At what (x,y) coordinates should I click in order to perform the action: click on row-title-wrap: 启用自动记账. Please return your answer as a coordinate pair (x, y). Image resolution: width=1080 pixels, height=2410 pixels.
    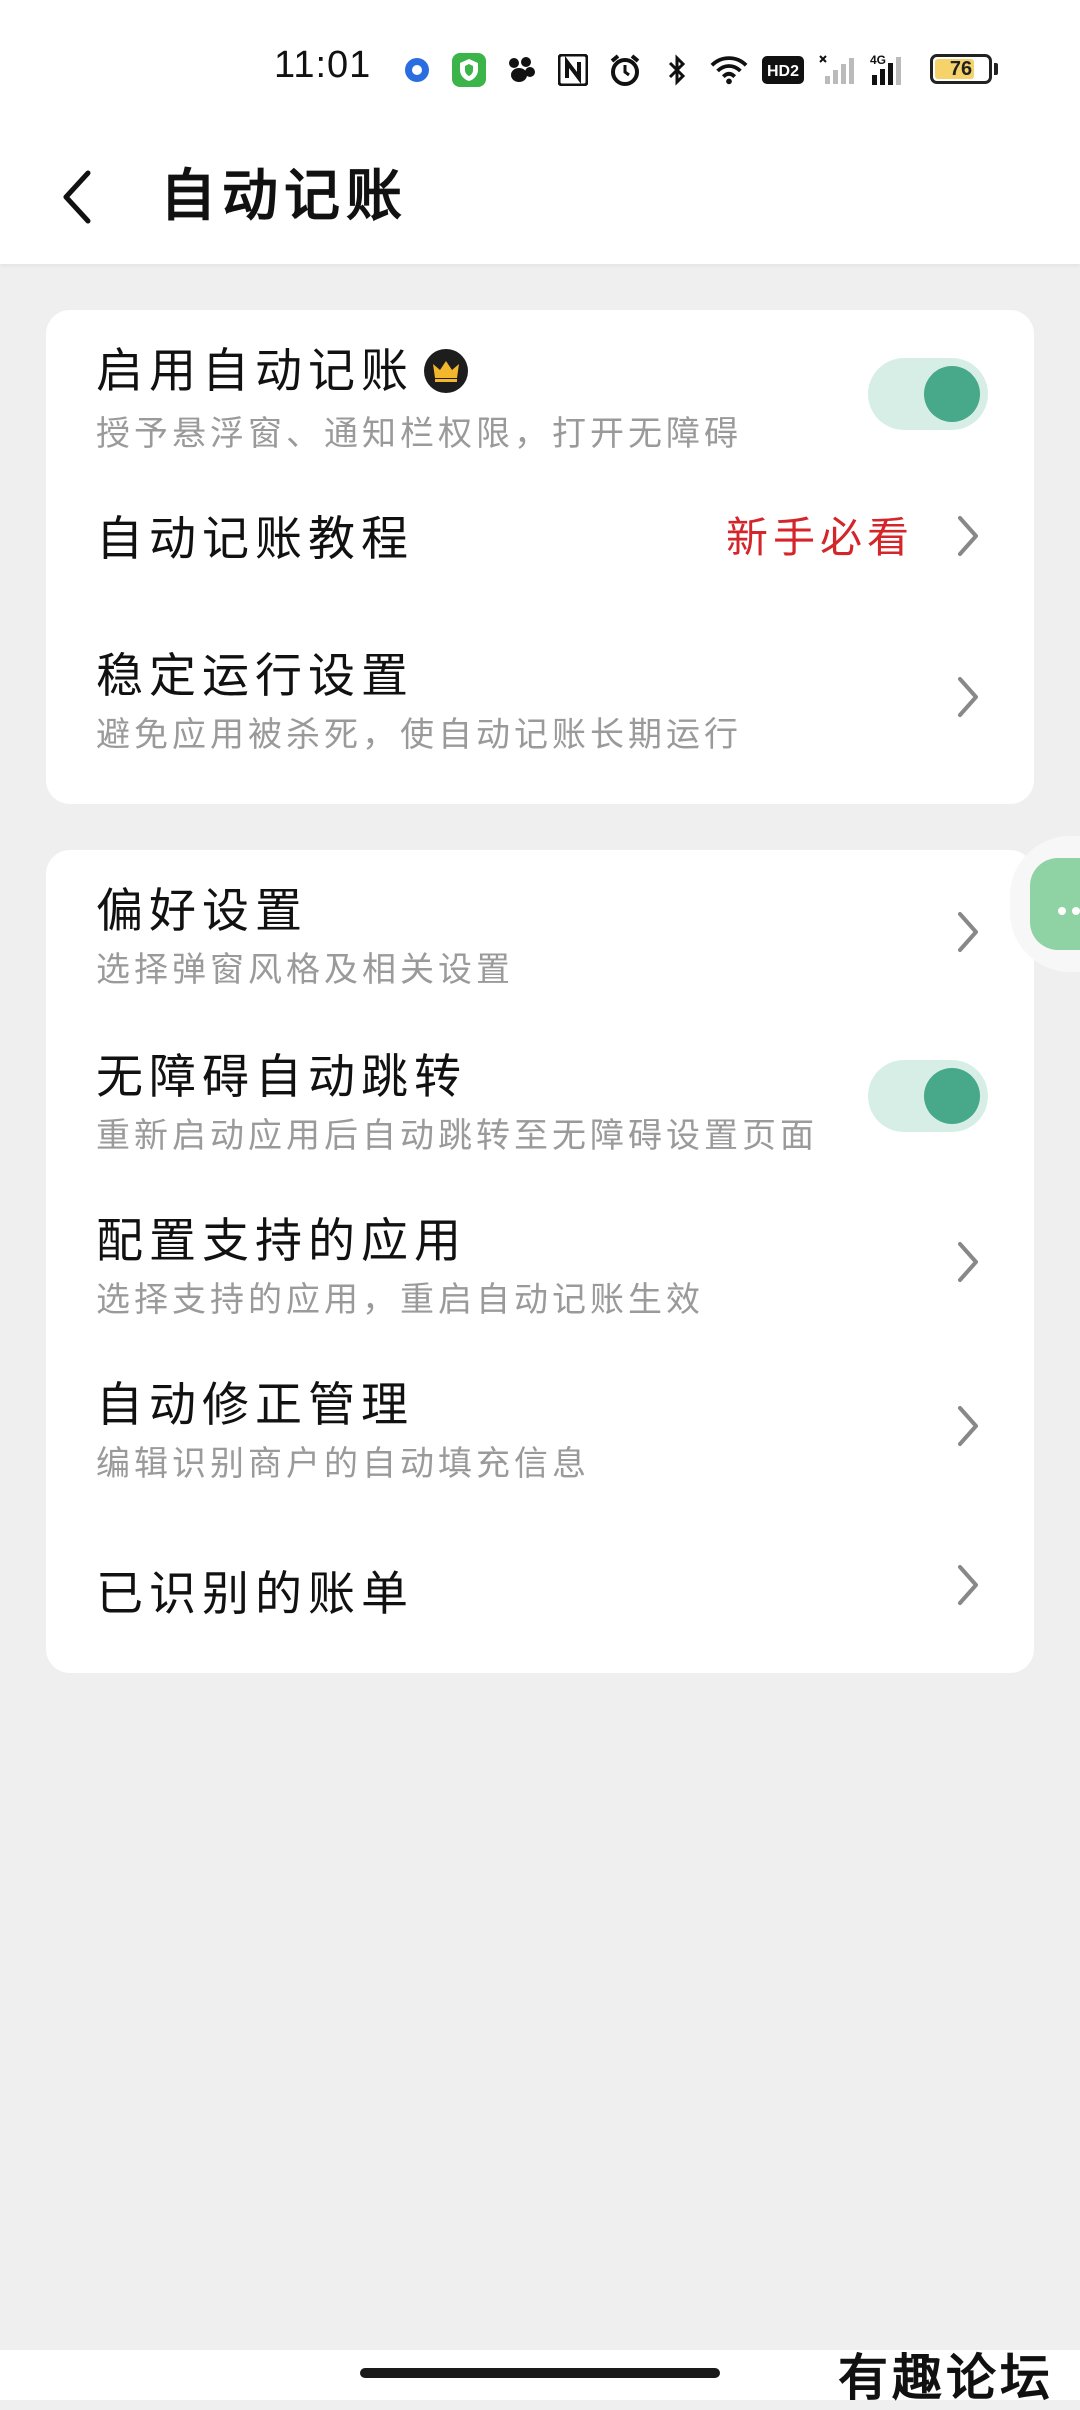
    Looking at the image, I should click on (282, 366).